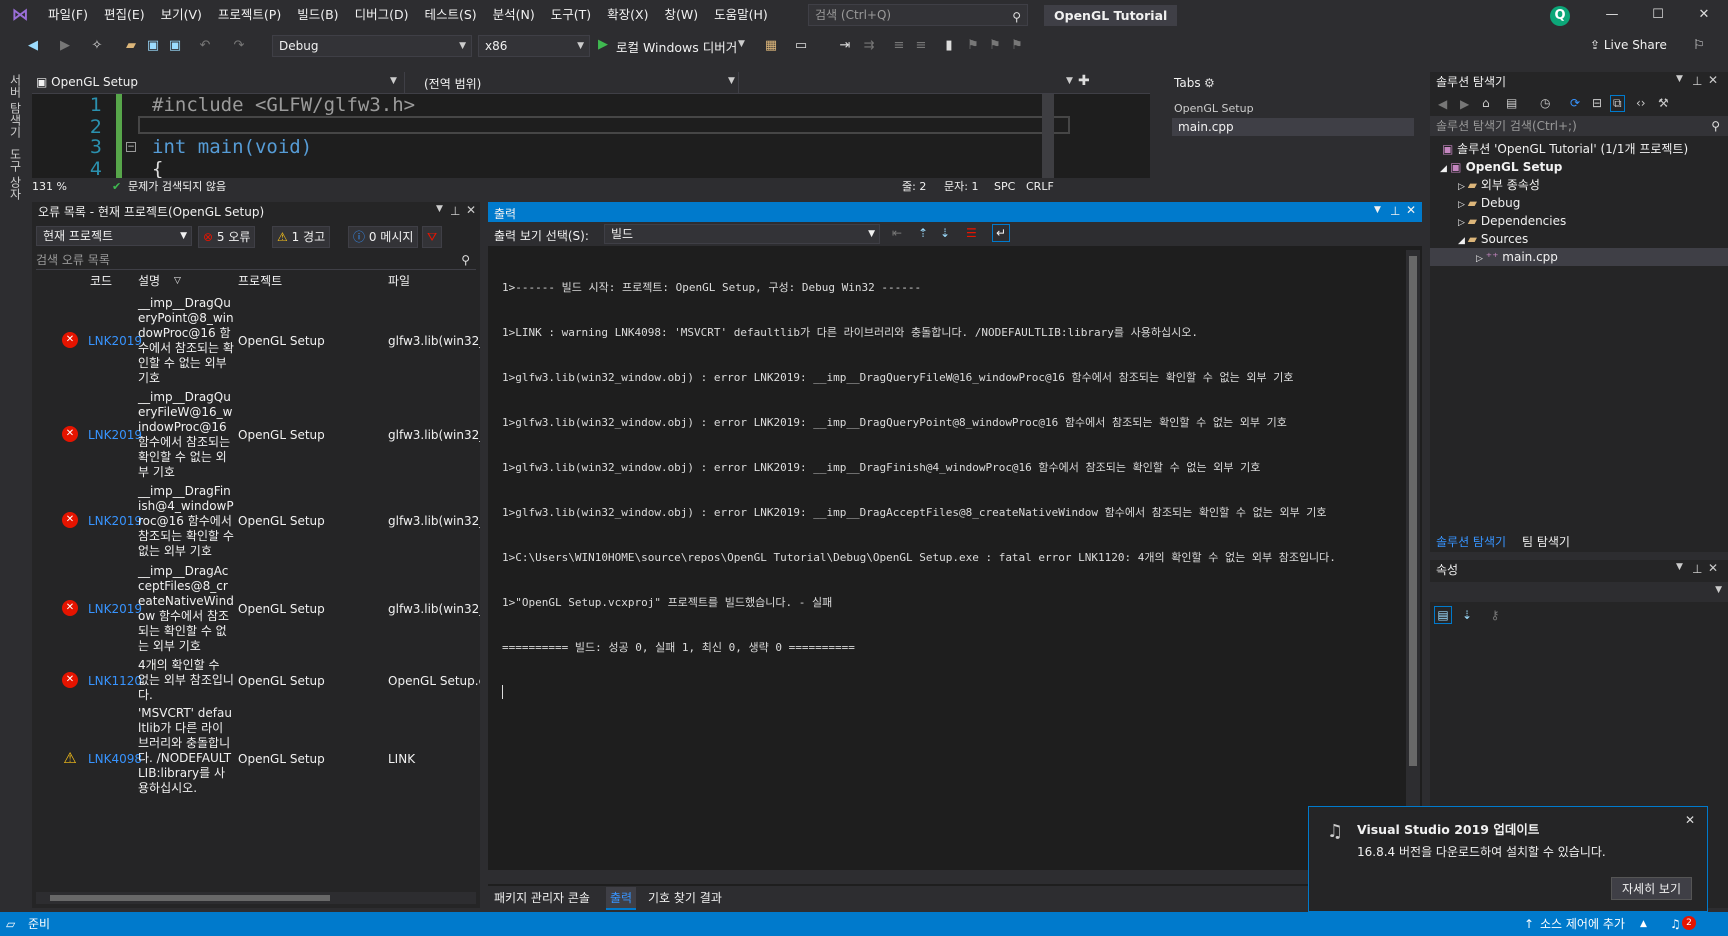 Image resolution: width=1728 pixels, height=936 pixels. What do you see at coordinates (771, 46) in the screenshot?
I see `attach-icon: ▦` at bounding box center [771, 46].